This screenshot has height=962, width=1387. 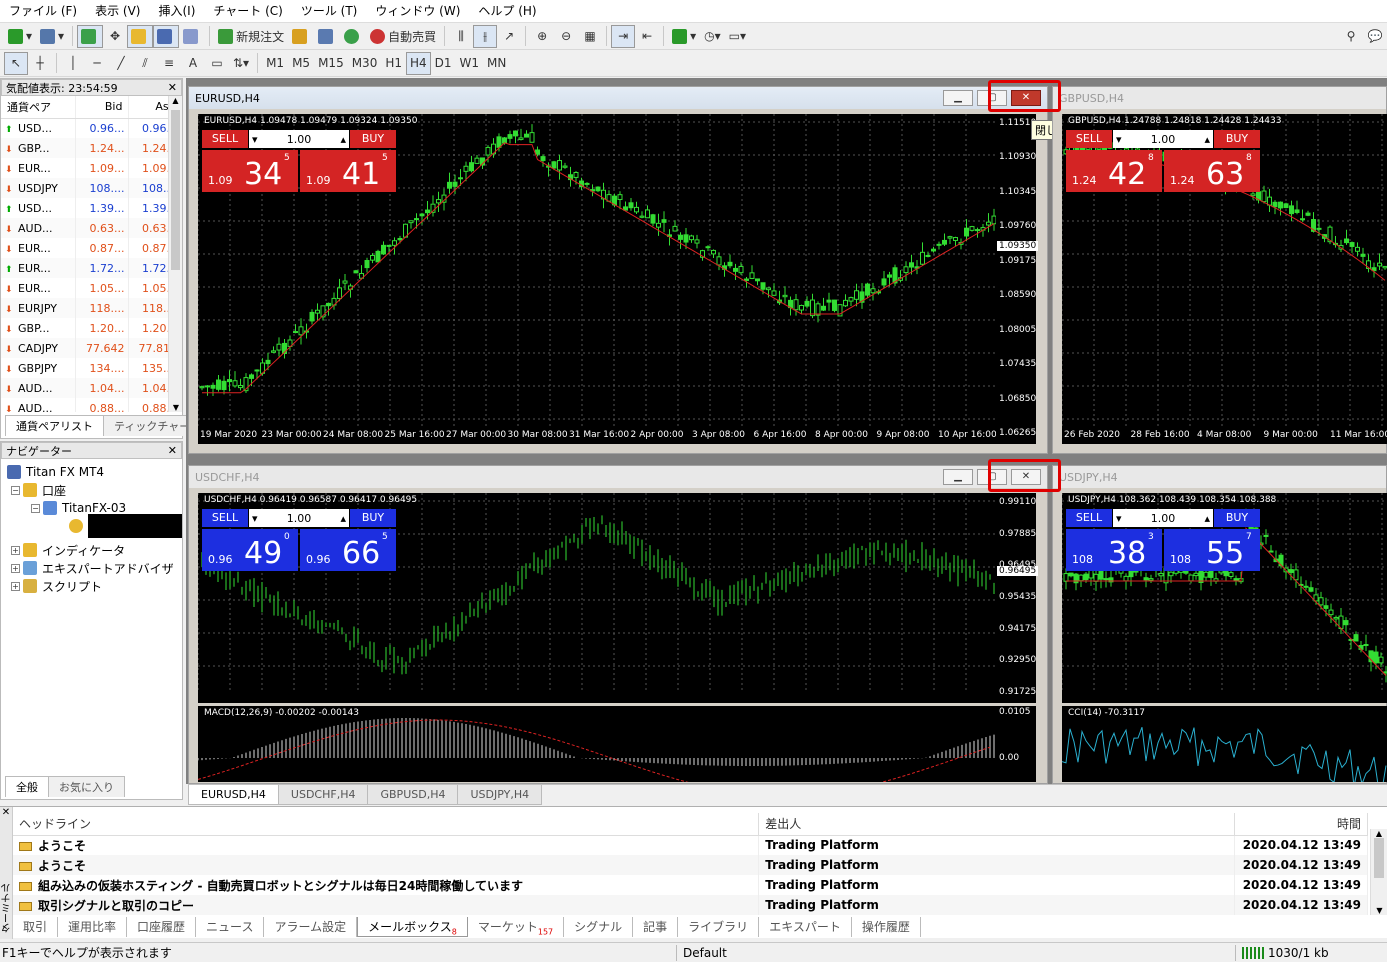 I want to click on tab-eurusd: EURUSD,H4, so click(x=233, y=795).